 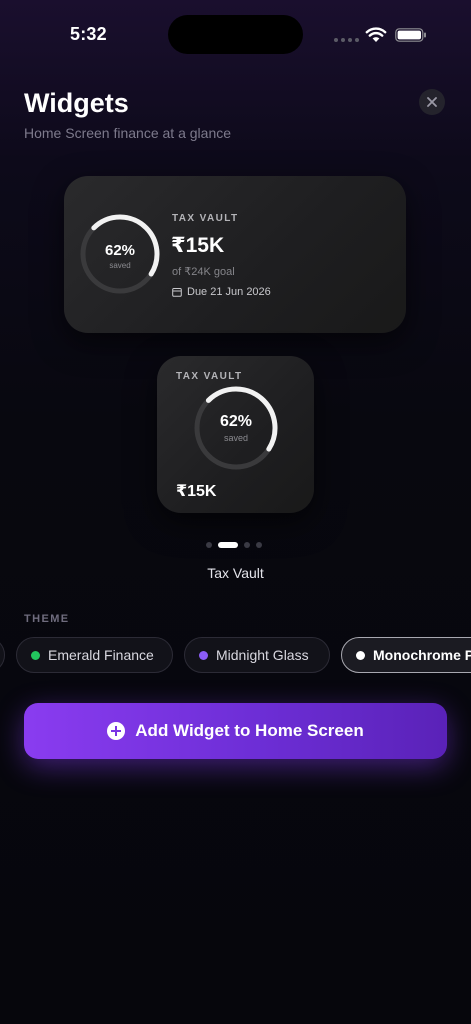 I want to click on theme-chip-label: Monochrome P, so click(x=422, y=655).